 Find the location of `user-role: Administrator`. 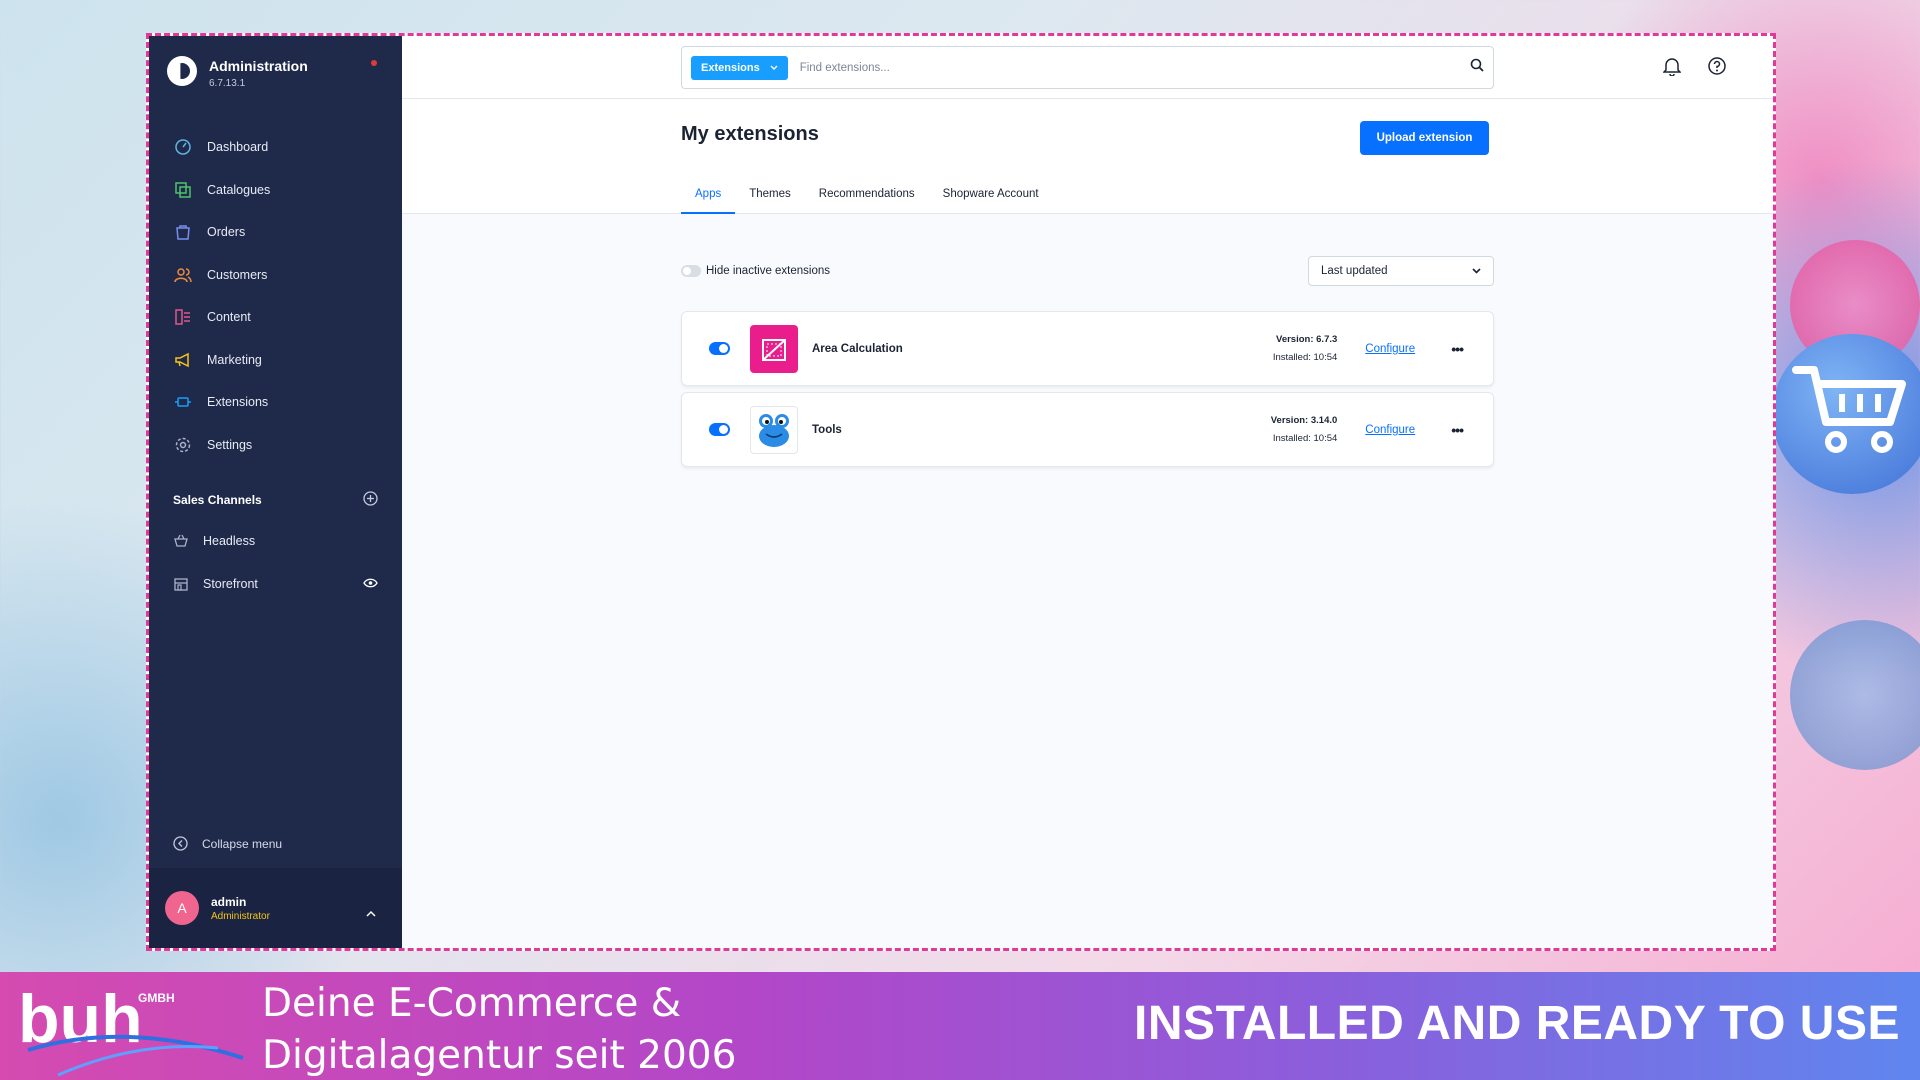

user-role: Administrator is located at coordinates (240, 916).